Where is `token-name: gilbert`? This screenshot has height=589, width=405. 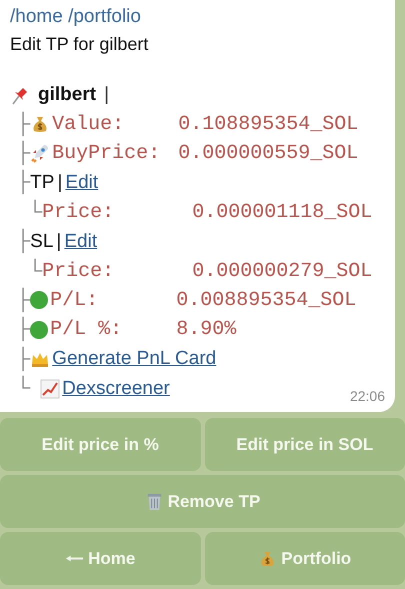 token-name: gilbert is located at coordinates (67, 95).